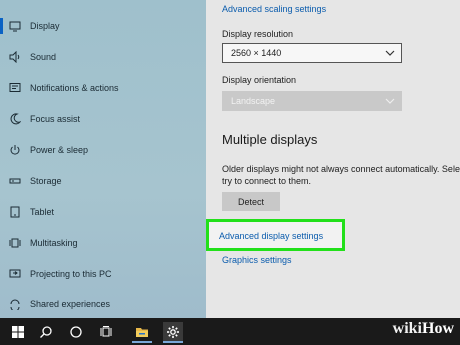 This screenshot has height=345, width=460. Describe the element at coordinates (71, 274) in the screenshot. I see `sidebar-item-label: Projecting to this PC` at that location.